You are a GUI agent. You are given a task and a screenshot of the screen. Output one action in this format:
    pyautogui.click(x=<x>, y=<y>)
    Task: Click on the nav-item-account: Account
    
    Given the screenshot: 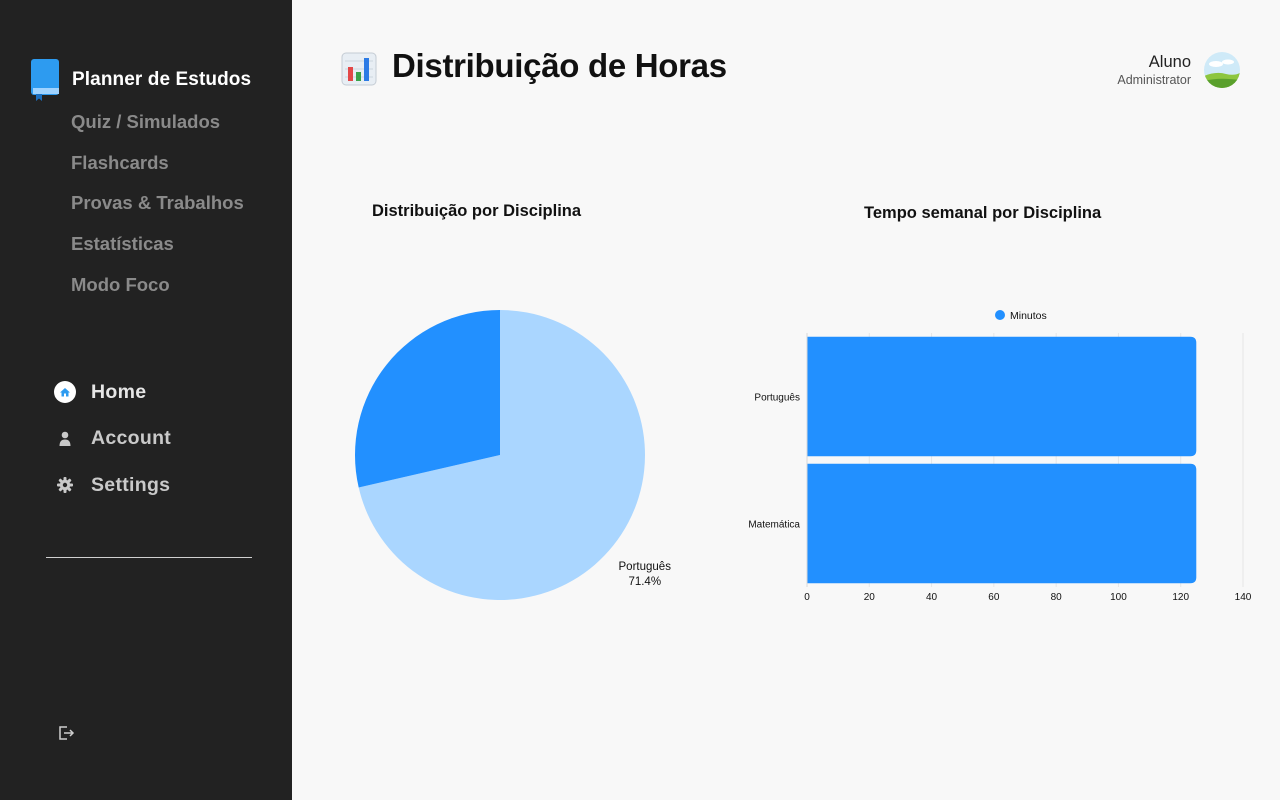 What is the action you would take?
    pyautogui.click(x=112, y=439)
    